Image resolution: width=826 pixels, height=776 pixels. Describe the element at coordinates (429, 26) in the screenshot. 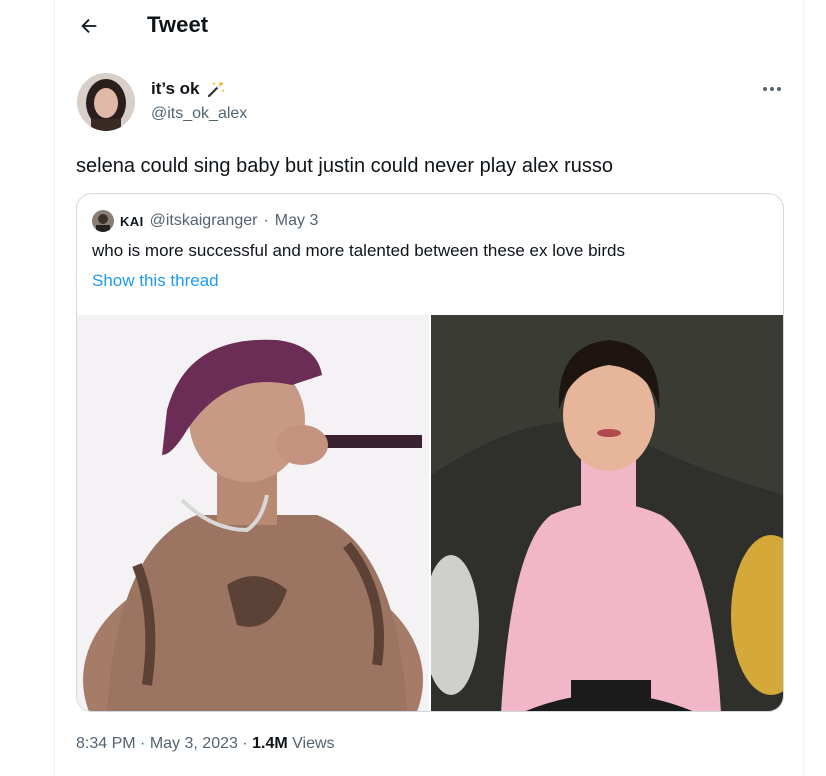

I see `header: Tweet` at that location.